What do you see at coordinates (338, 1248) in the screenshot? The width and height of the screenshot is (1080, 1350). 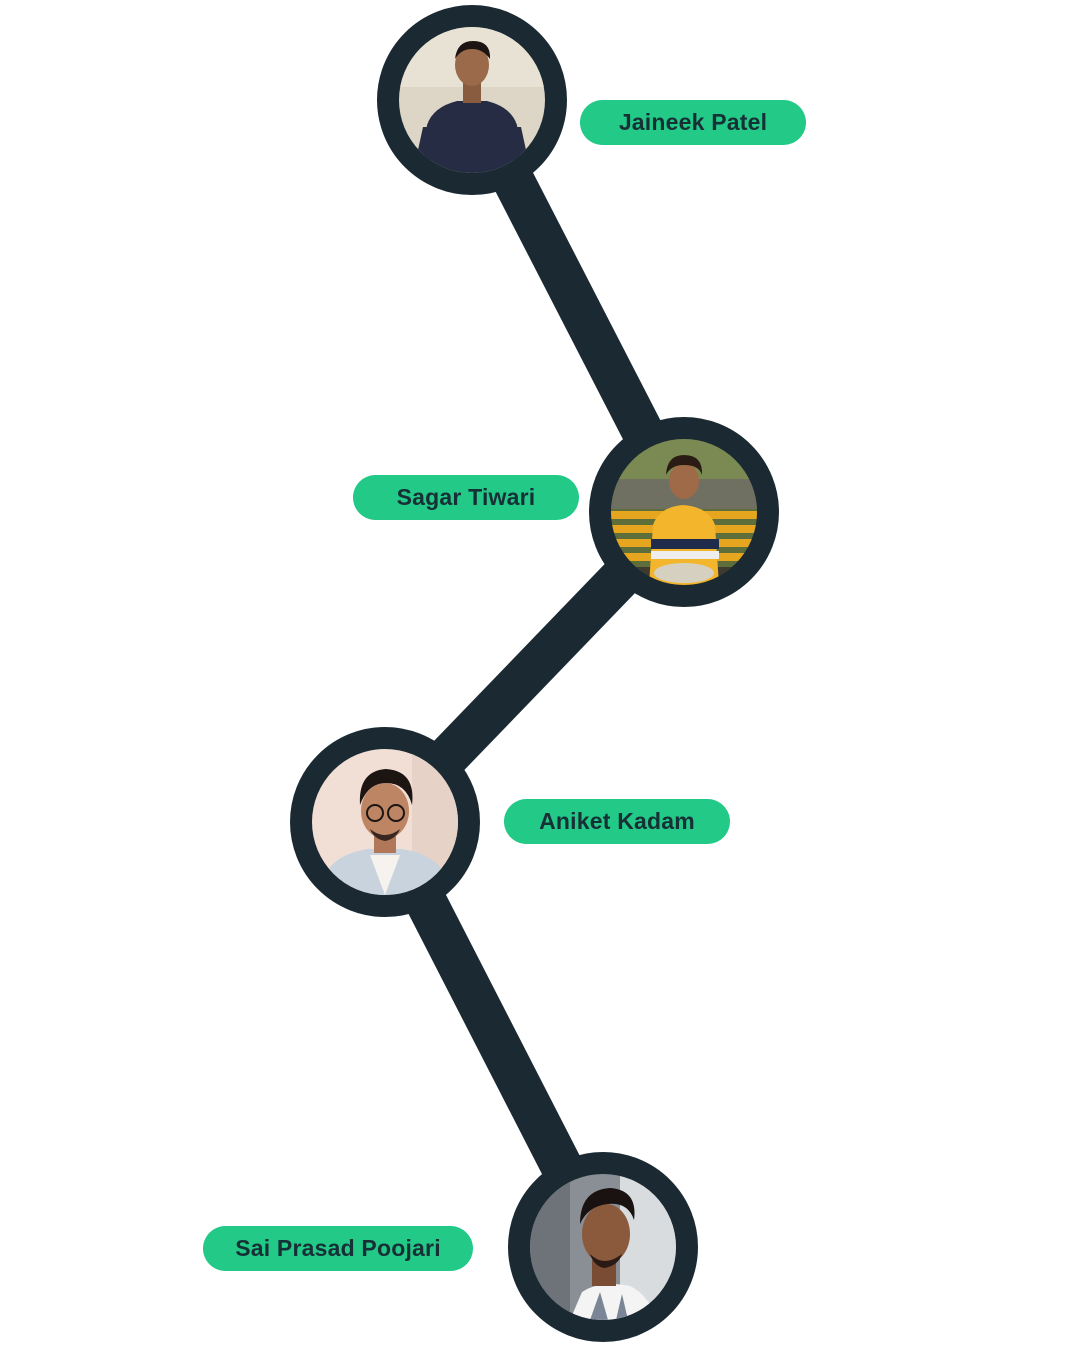 I see `member-name-label: Sai Prasad Poojari` at bounding box center [338, 1248].